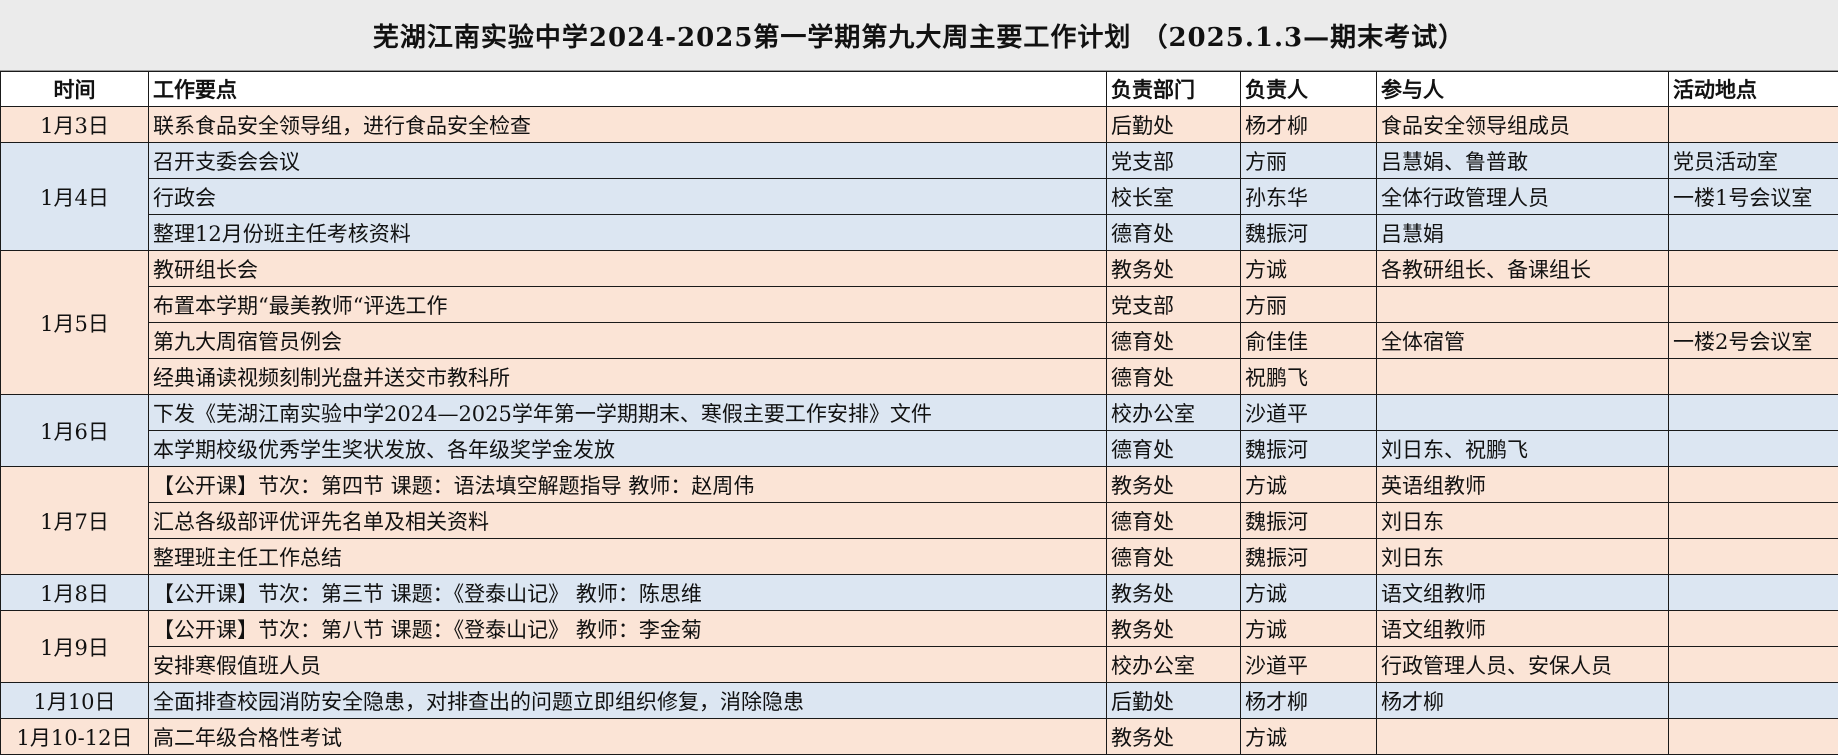  I want to click on cell-participants: 刘日东、祝鹏飞, so click(1523, 449).